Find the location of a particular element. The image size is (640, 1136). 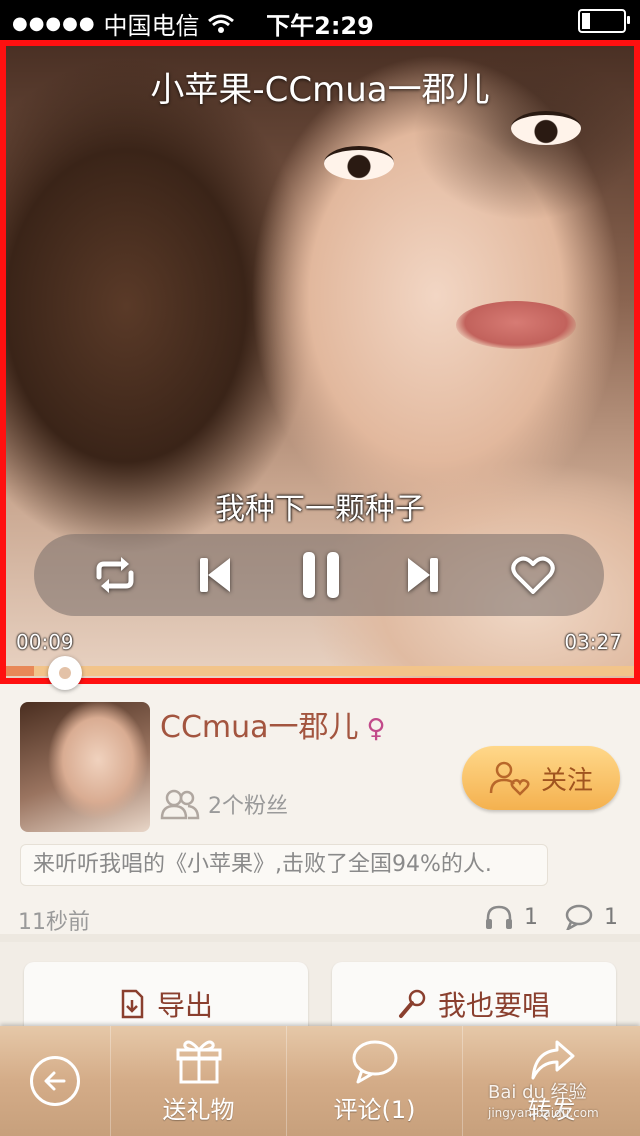

username: CCmua一郡儿 is located at coordinates (259, 727).